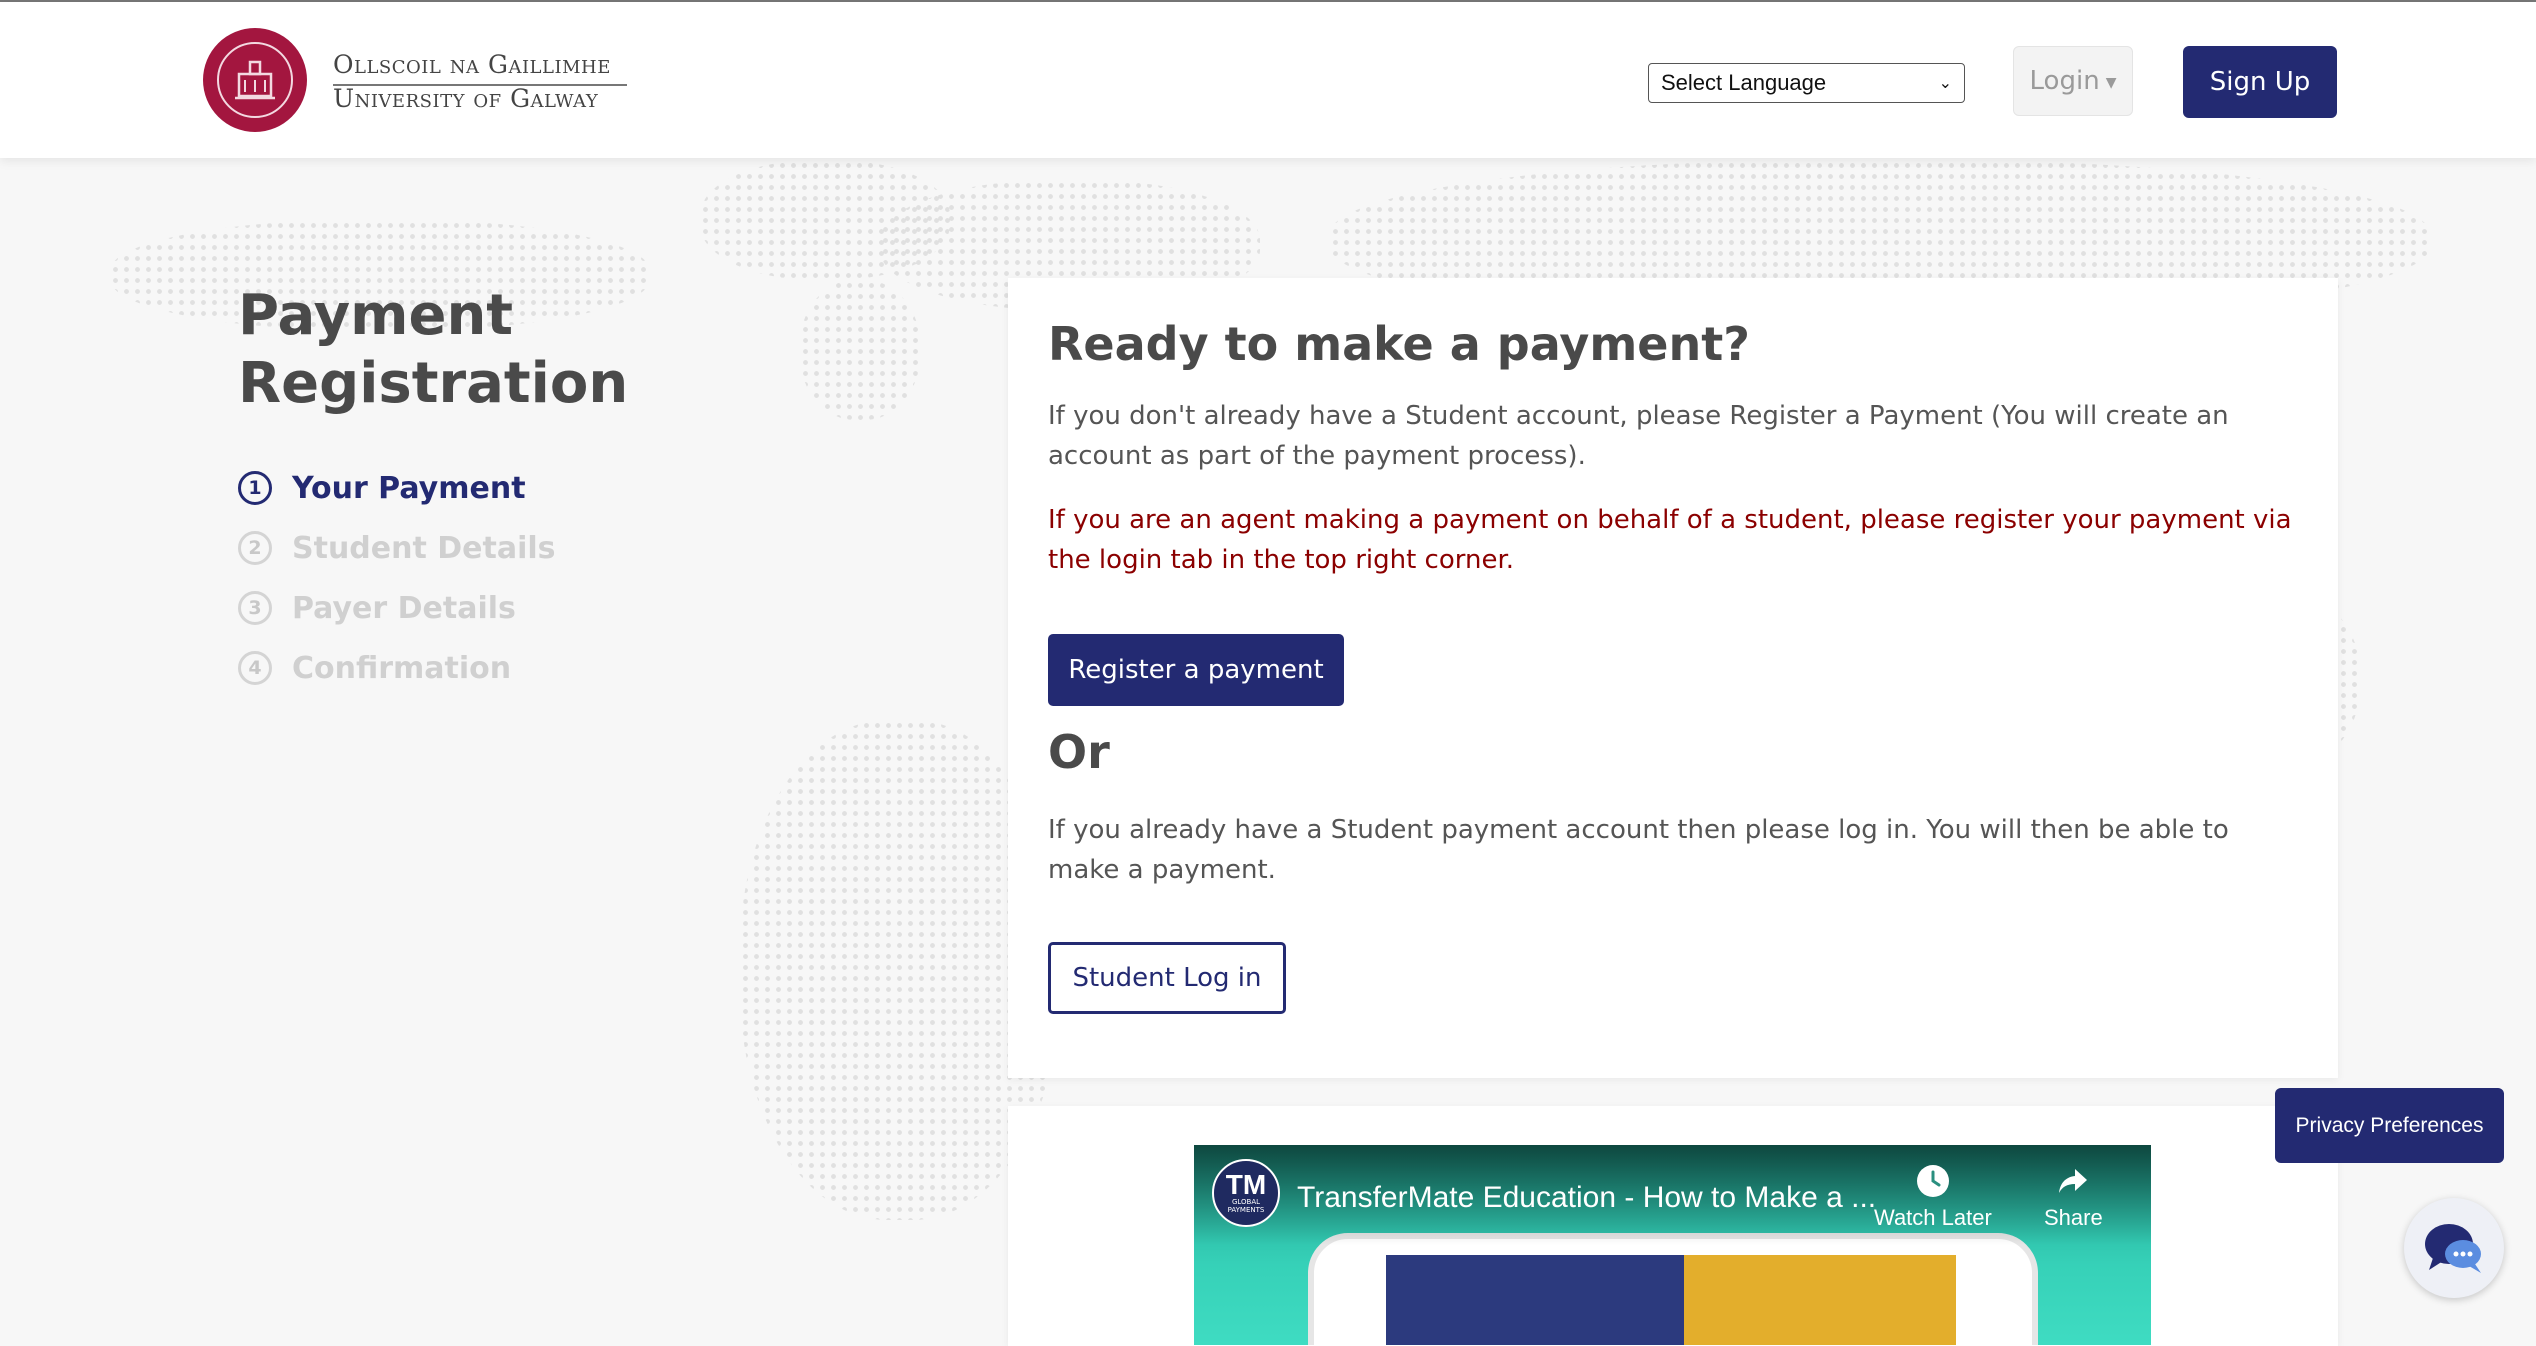 Image resolution: width=2536 pixels, height=1346 pixels. I want to click on language-select: Select Language ⌄, so click(1806, 83).